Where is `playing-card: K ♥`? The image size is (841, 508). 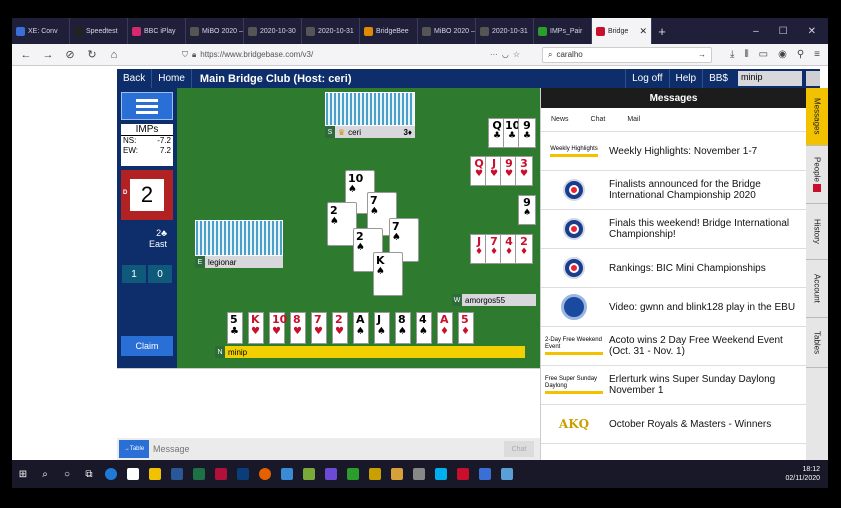 playing-card: K ♥ is located at coordinates (256, 328).